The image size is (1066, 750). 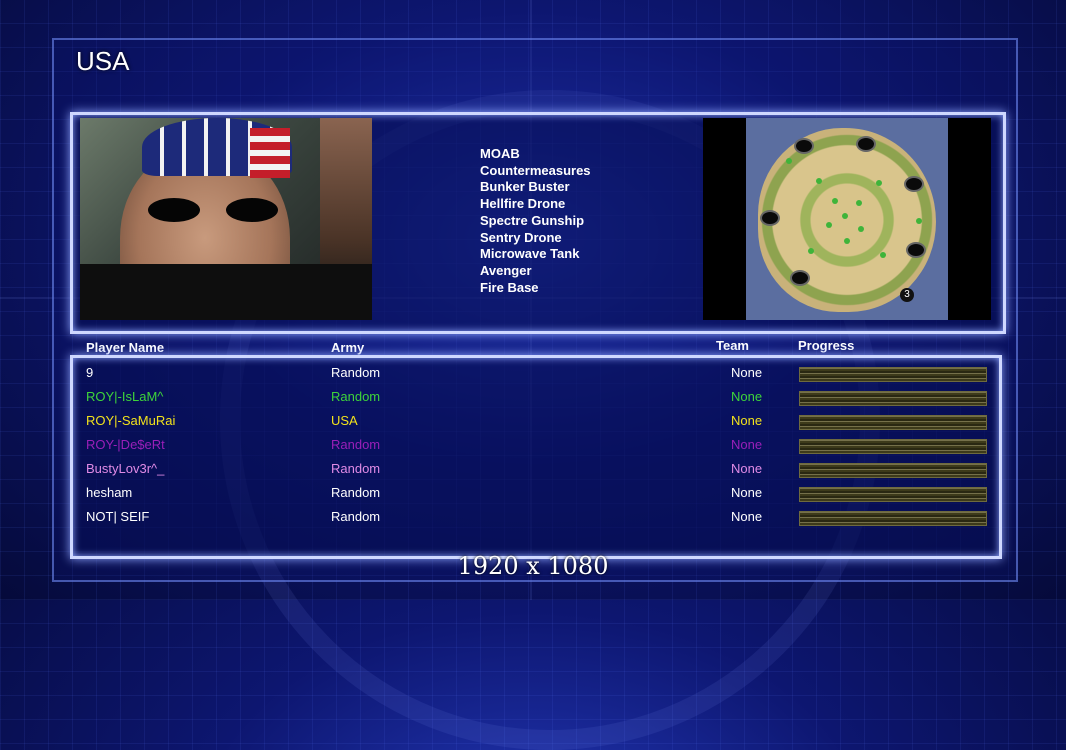 What do you see at coordinates (213, 211) in the screenshot?
I see `portrait-sunglasses` at bounding box center [213, 211].